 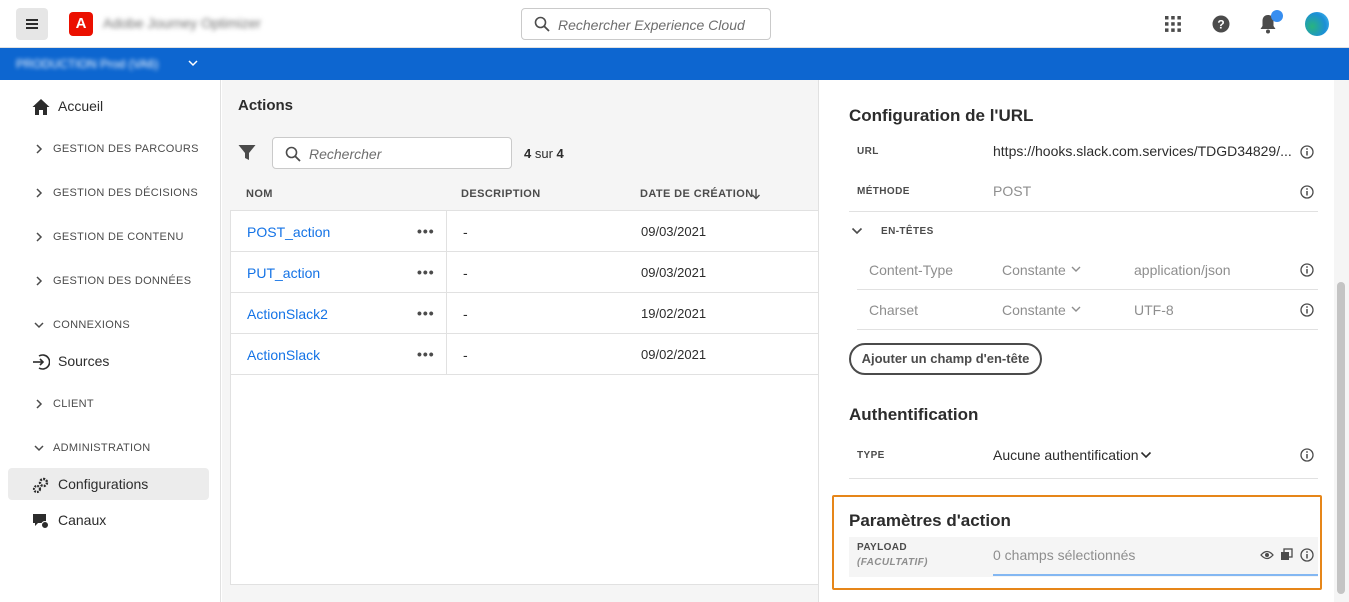 I want to click on add-header-button: Ajouter un champ d'en-tête, so click(x=945, y=359).